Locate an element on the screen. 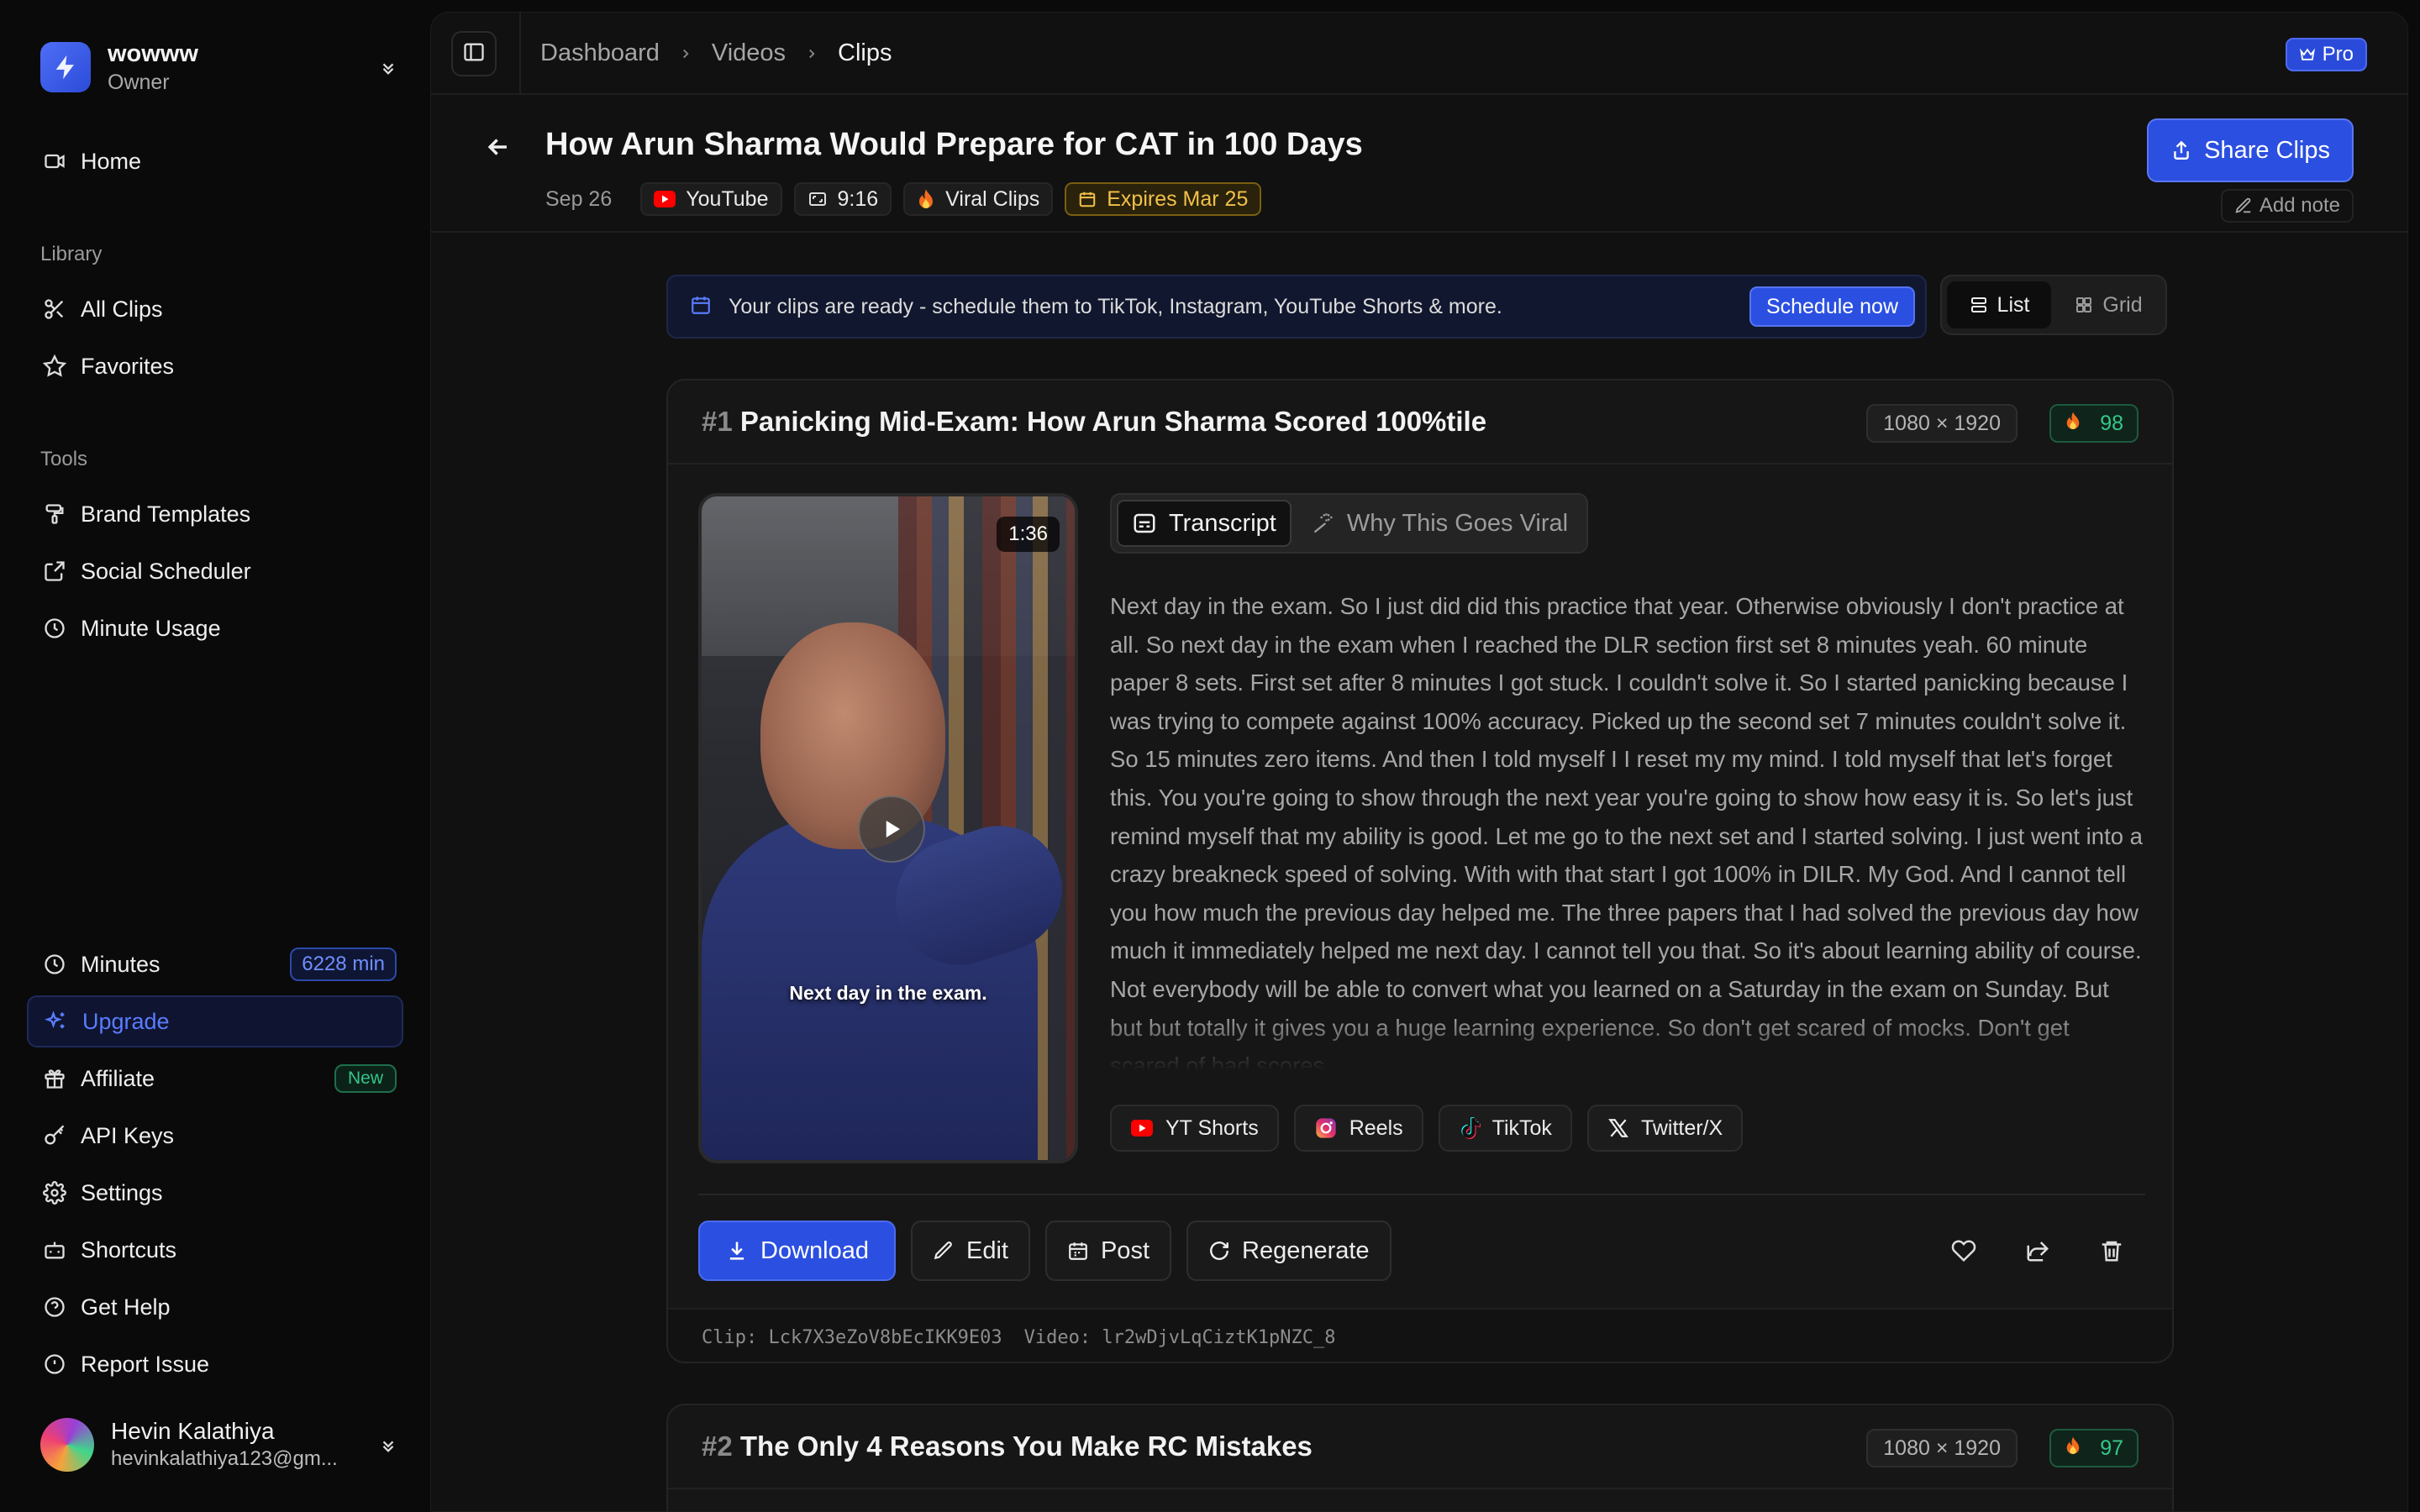 The height and width of the screenshot is (1512, 2420). category-label: Viral Clips is located at coordinates (992, 198).